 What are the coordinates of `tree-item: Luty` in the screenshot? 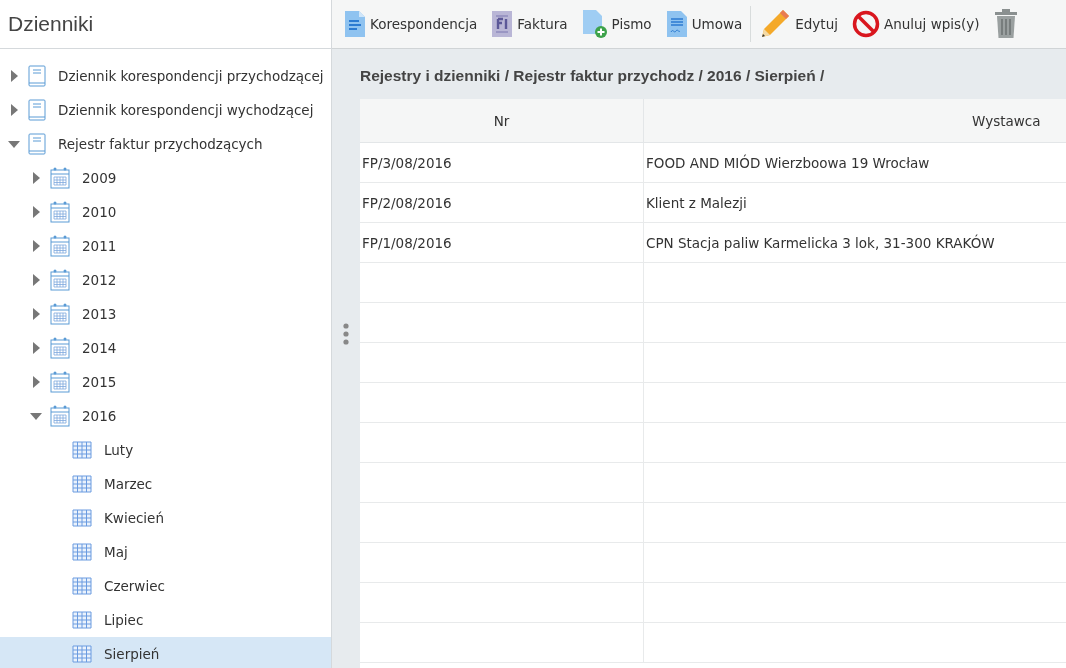 It's located at (165, 450).